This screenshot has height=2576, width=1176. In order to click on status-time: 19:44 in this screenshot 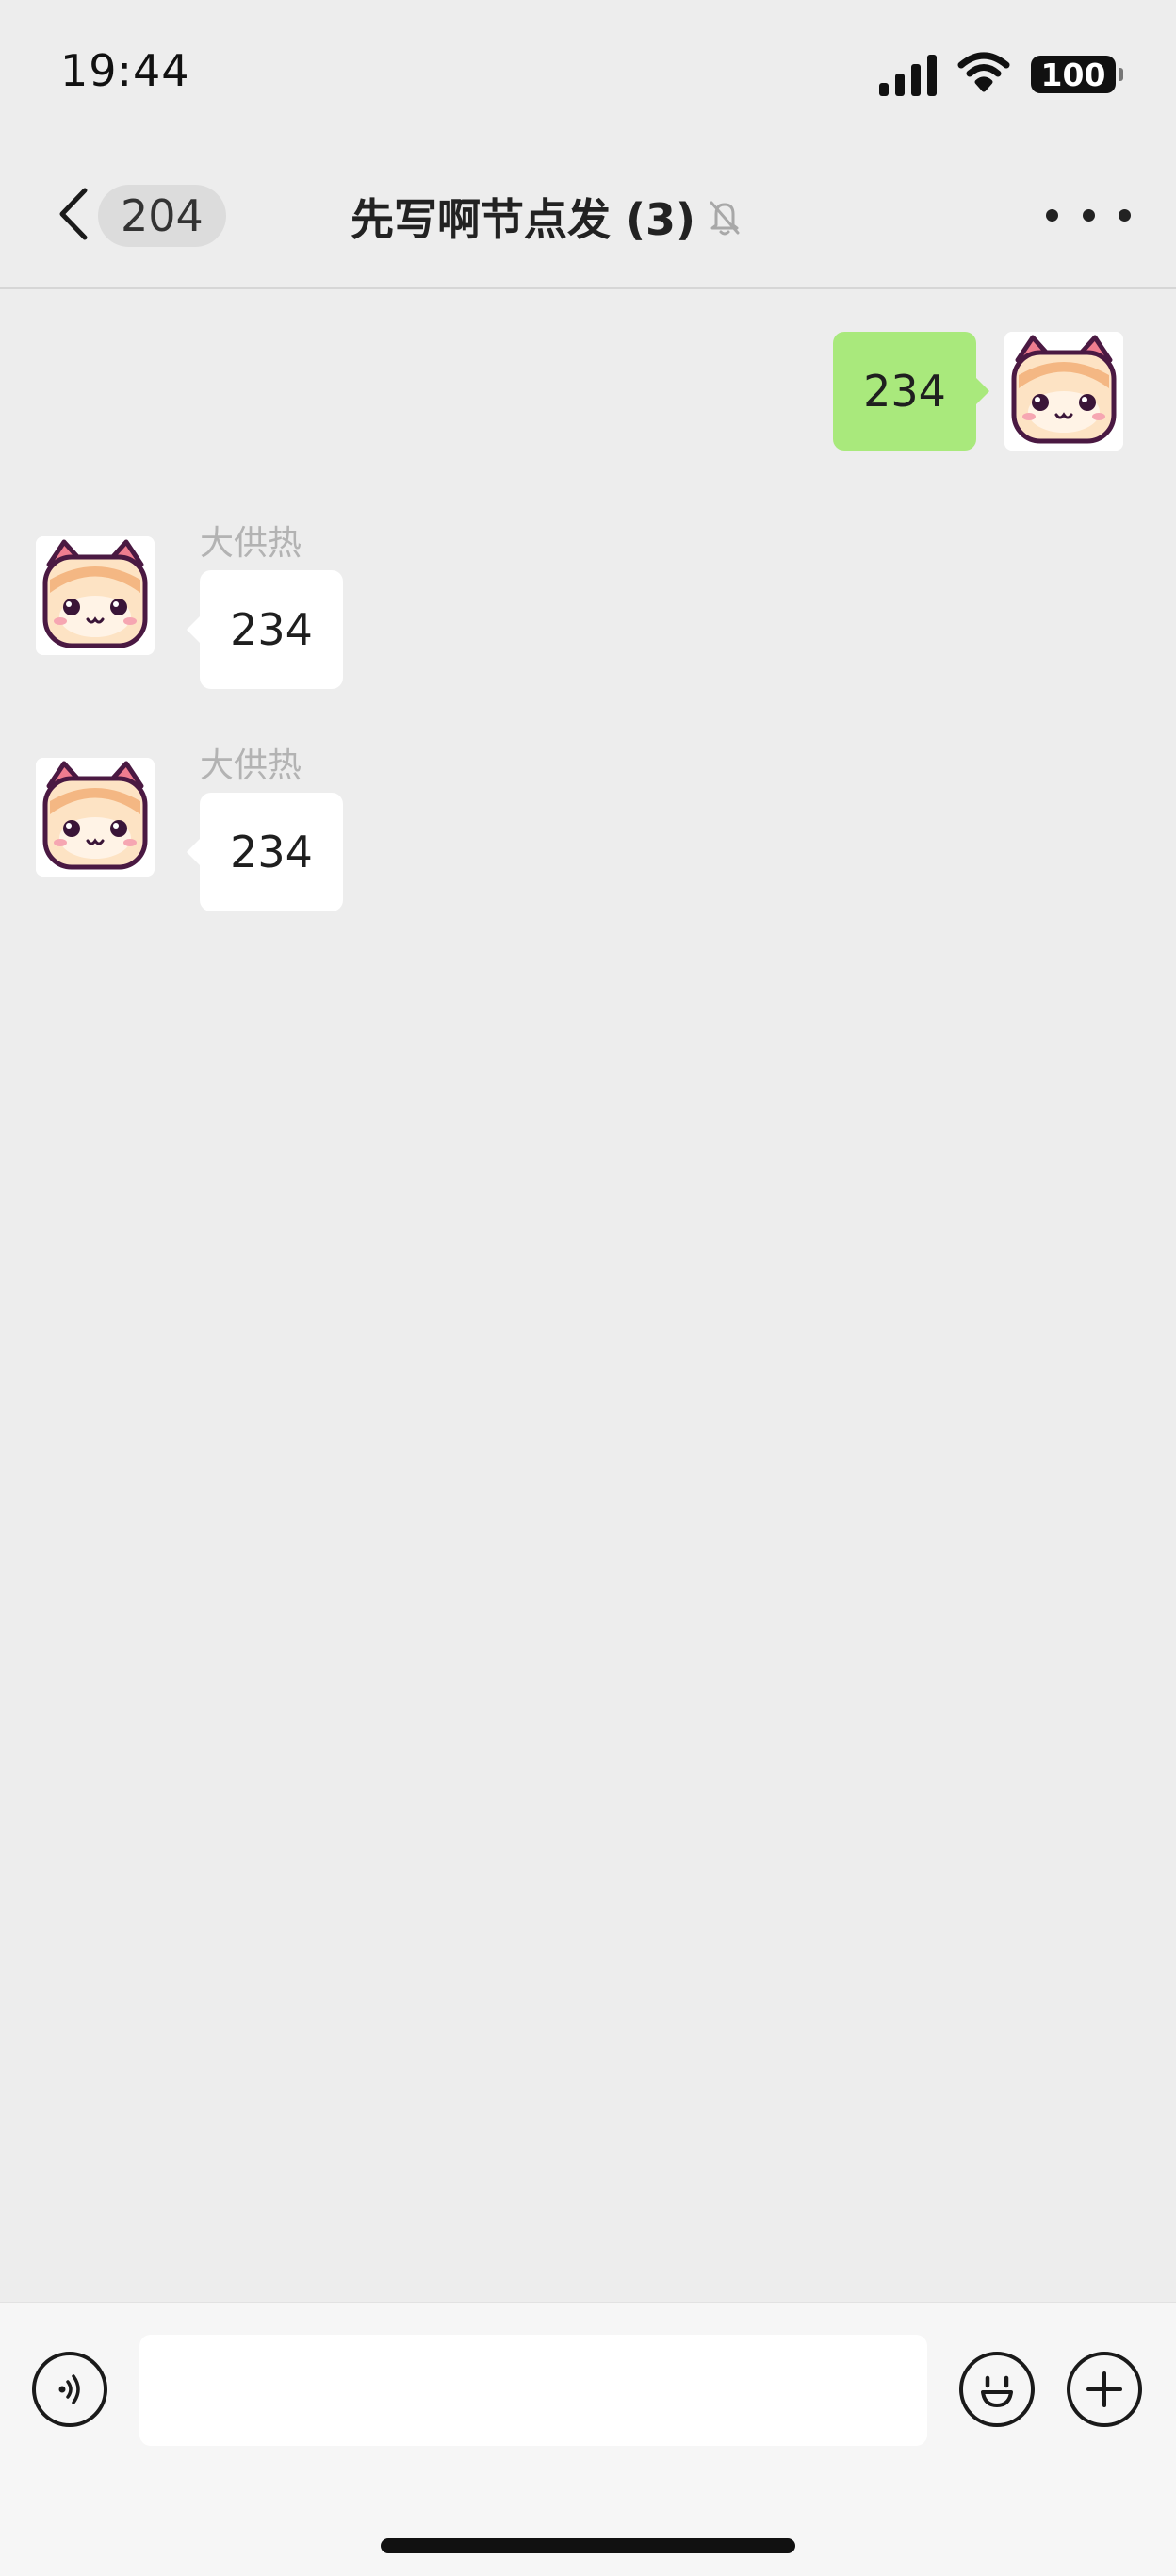, I will do `click(125, 70)`.